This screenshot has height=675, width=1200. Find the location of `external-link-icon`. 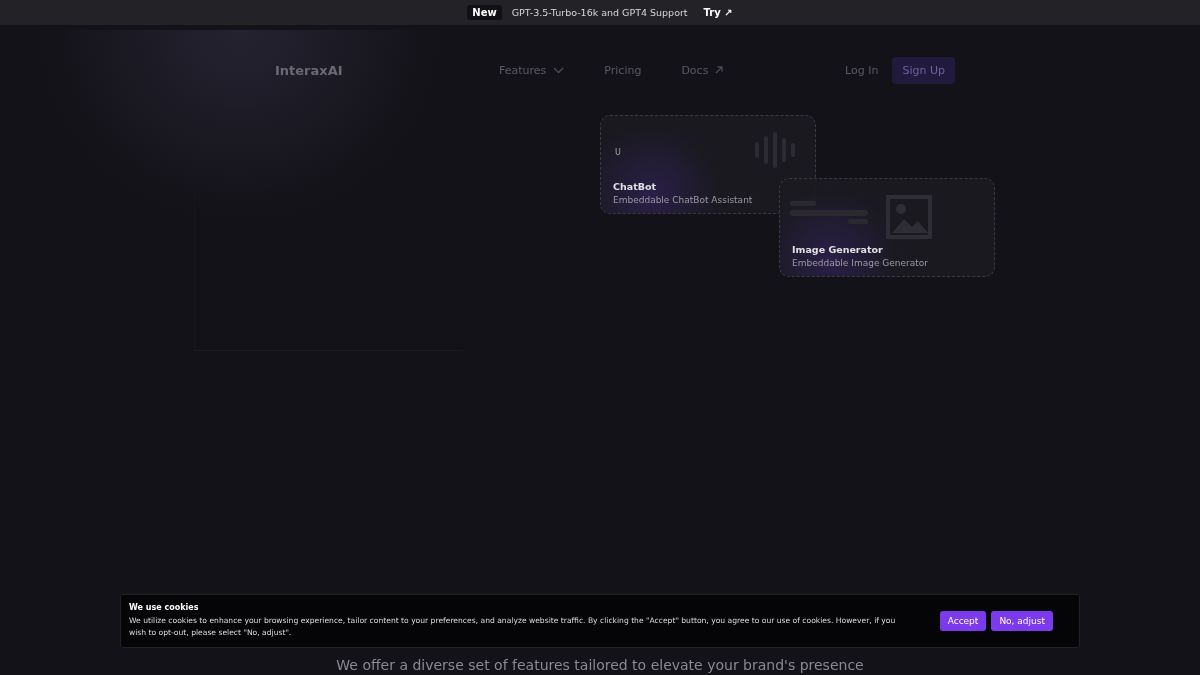

external-link-icon is located at coordinates (719, 70).